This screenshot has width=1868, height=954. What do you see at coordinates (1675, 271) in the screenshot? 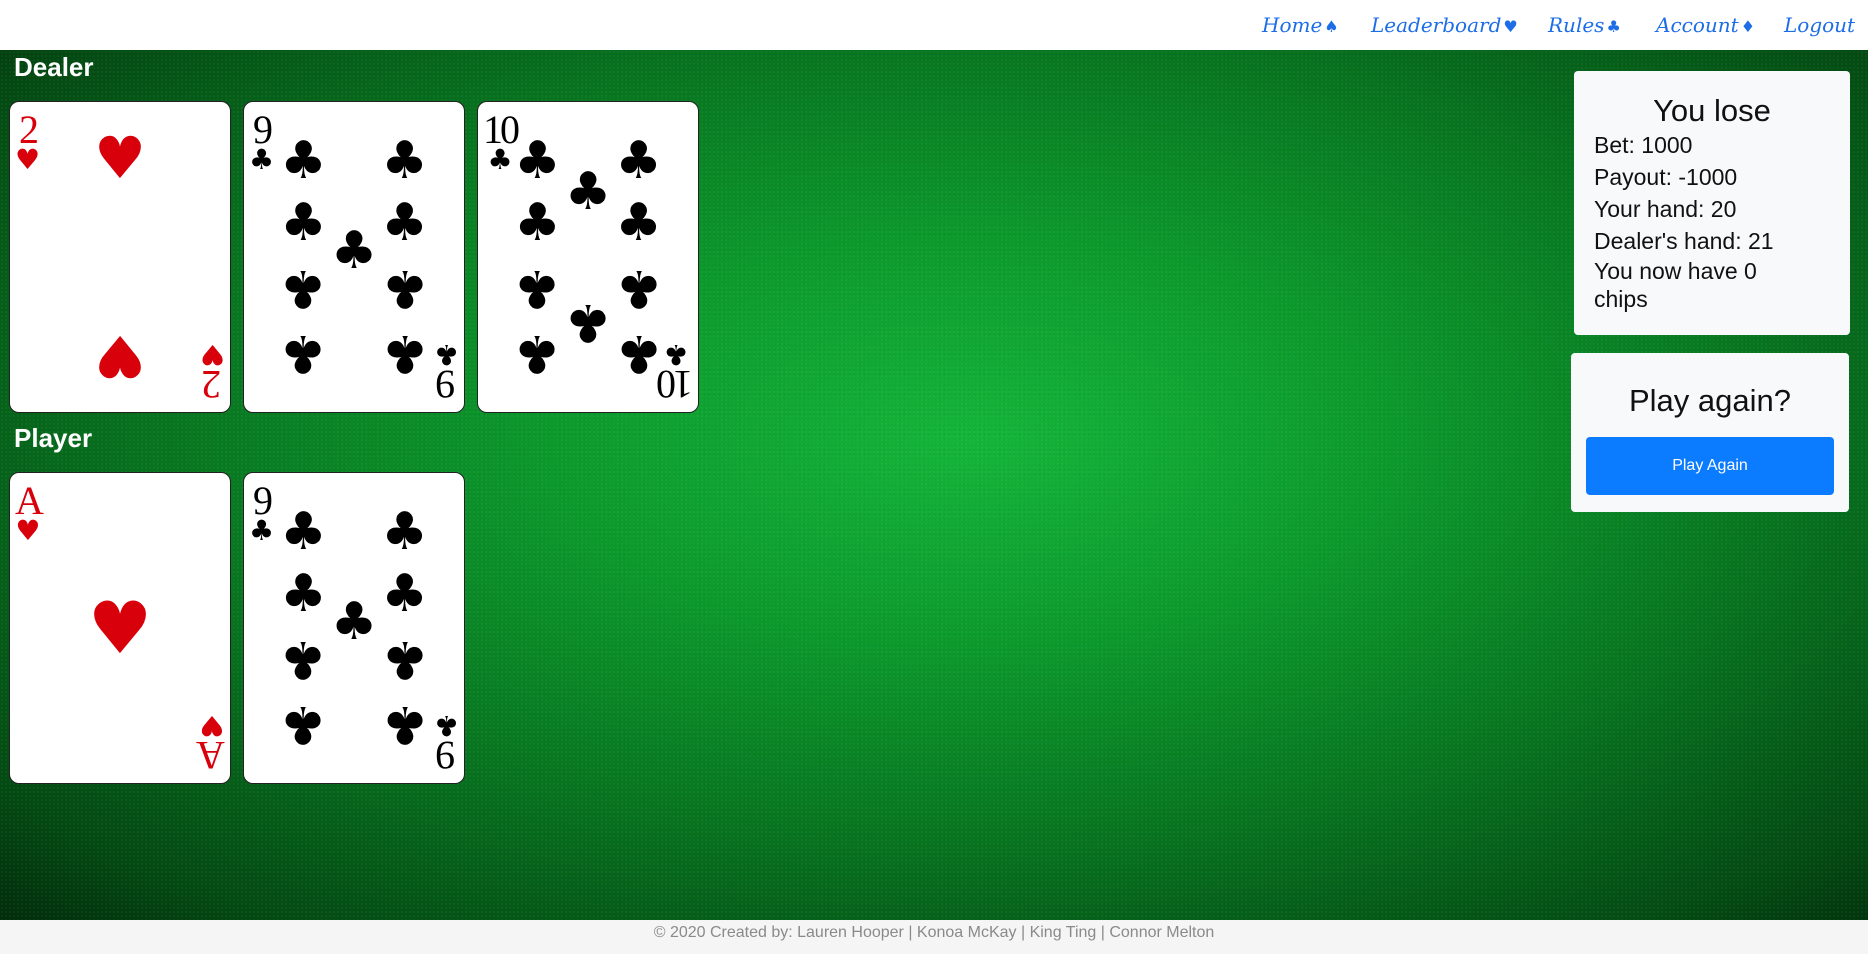
I see `chips-text-line1: You now have 0` at bounding box center [1675, 271].